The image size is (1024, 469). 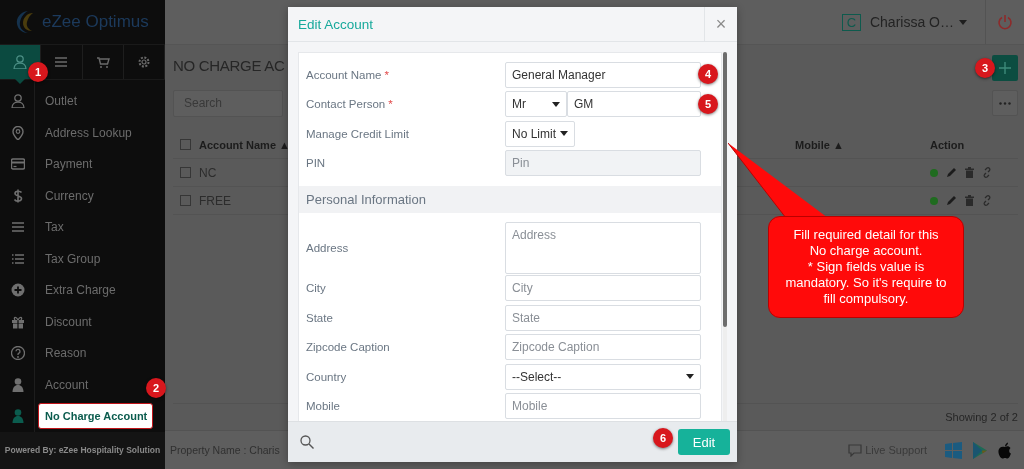 I want to click on input-field: General Manager, so click(x=603, y=74).